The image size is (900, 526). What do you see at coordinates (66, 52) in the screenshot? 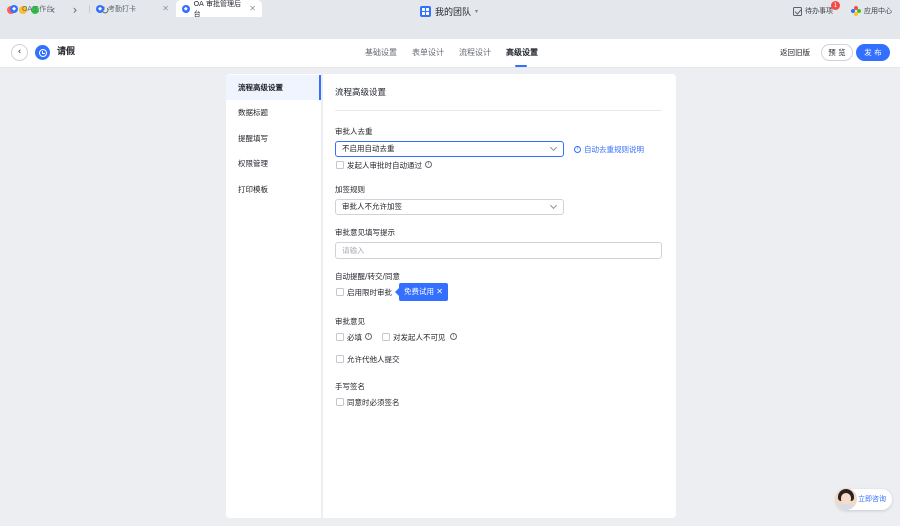
I see `form-name: 请假` at bounding box center [66, 52].